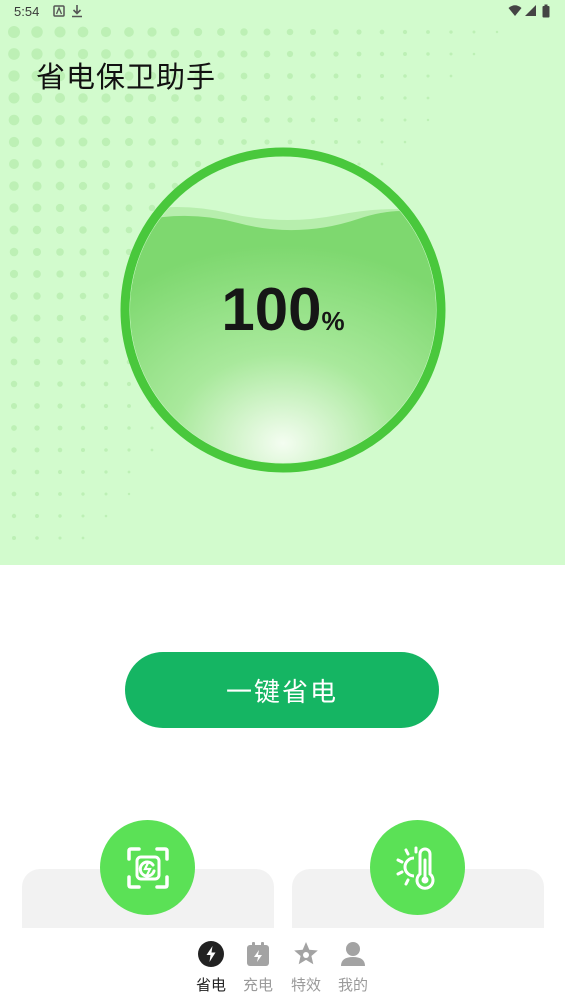 The width and height of the screenshot is (565, 1004). I want to click on bolt-icon, so click(211, 954).